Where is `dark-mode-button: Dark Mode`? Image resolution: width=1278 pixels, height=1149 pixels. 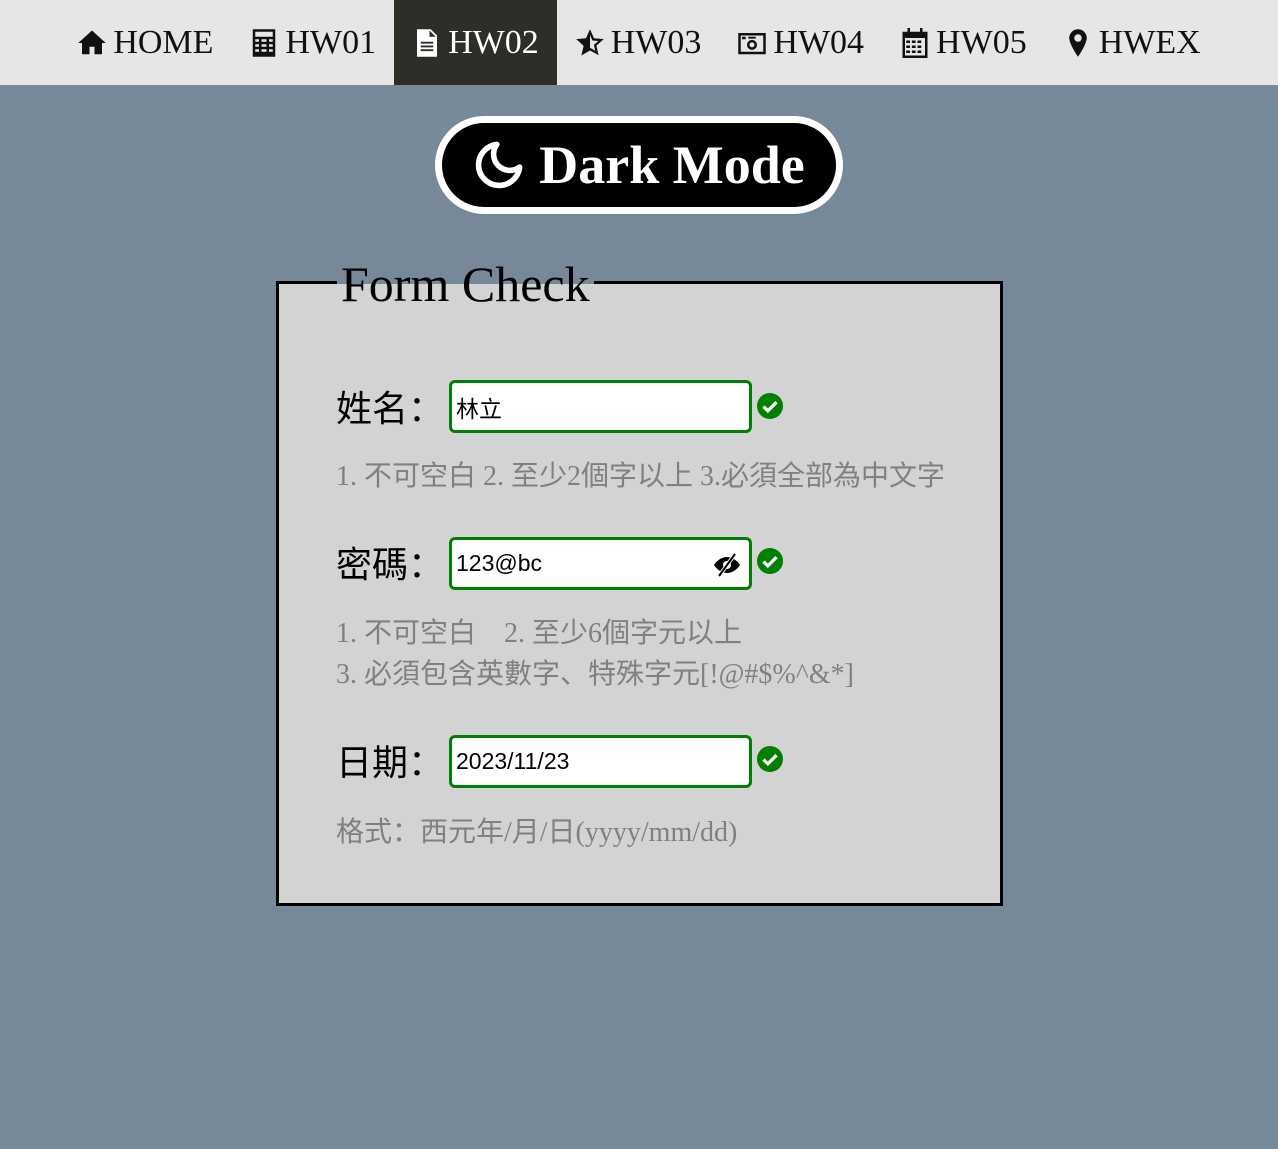
dark-mode-button: Dark Mode is located at coordinates (639, 165).